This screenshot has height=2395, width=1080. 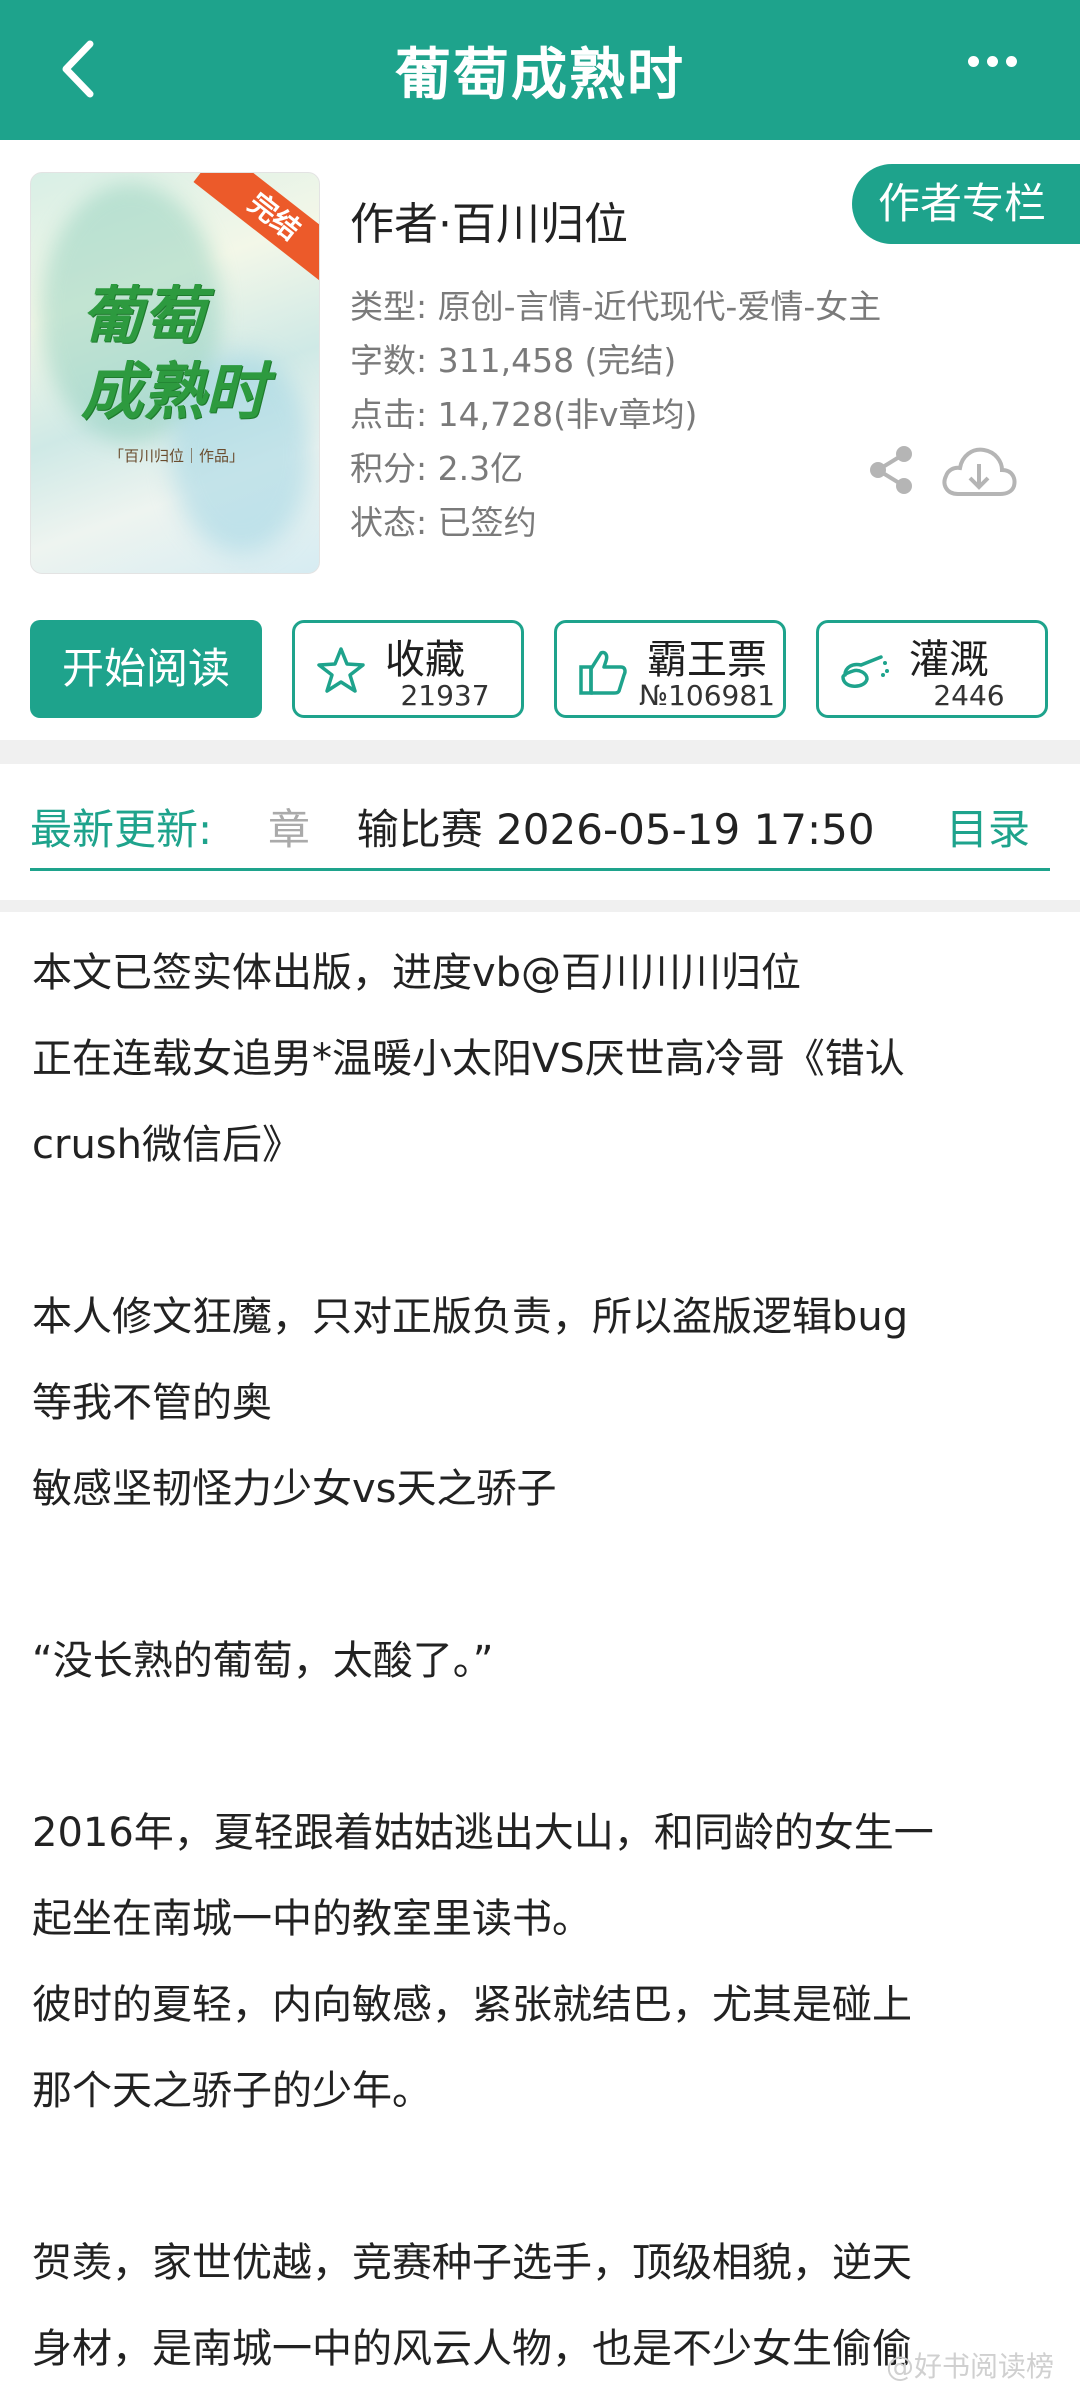 I want to click on favorite-label: 收藏, so click(x=425, y=660).